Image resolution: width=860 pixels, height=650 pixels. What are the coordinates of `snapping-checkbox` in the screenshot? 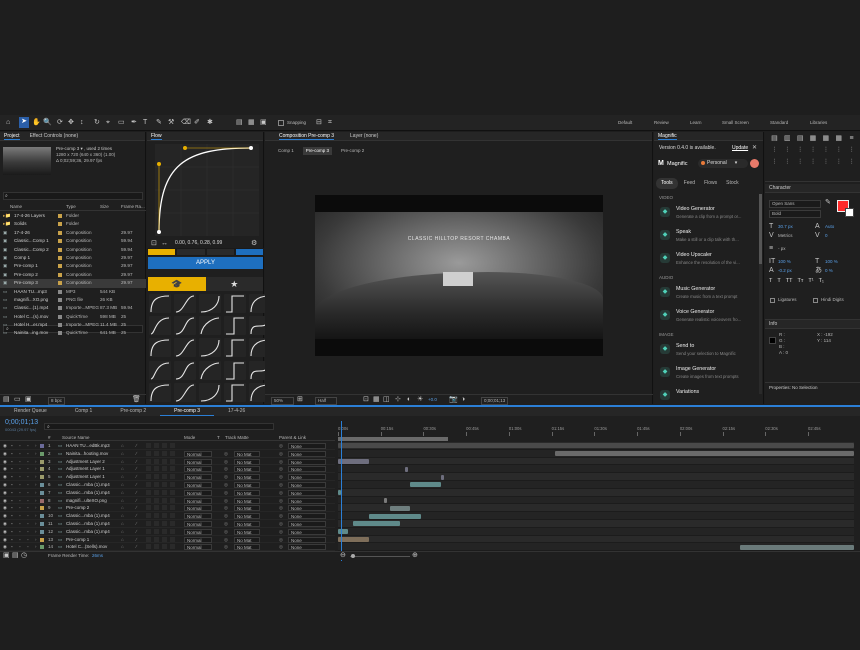 It's located at (281, 123).